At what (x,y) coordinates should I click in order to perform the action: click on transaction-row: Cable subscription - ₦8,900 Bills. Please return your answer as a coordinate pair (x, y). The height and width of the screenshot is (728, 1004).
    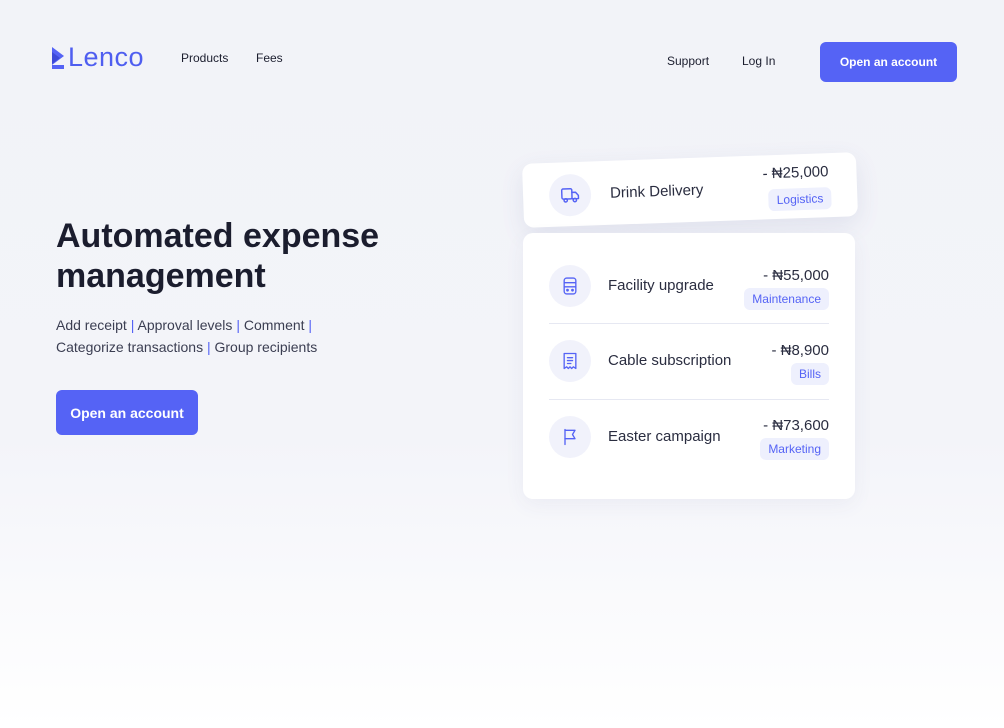
    Looking at the image, I should click on (689, 362).